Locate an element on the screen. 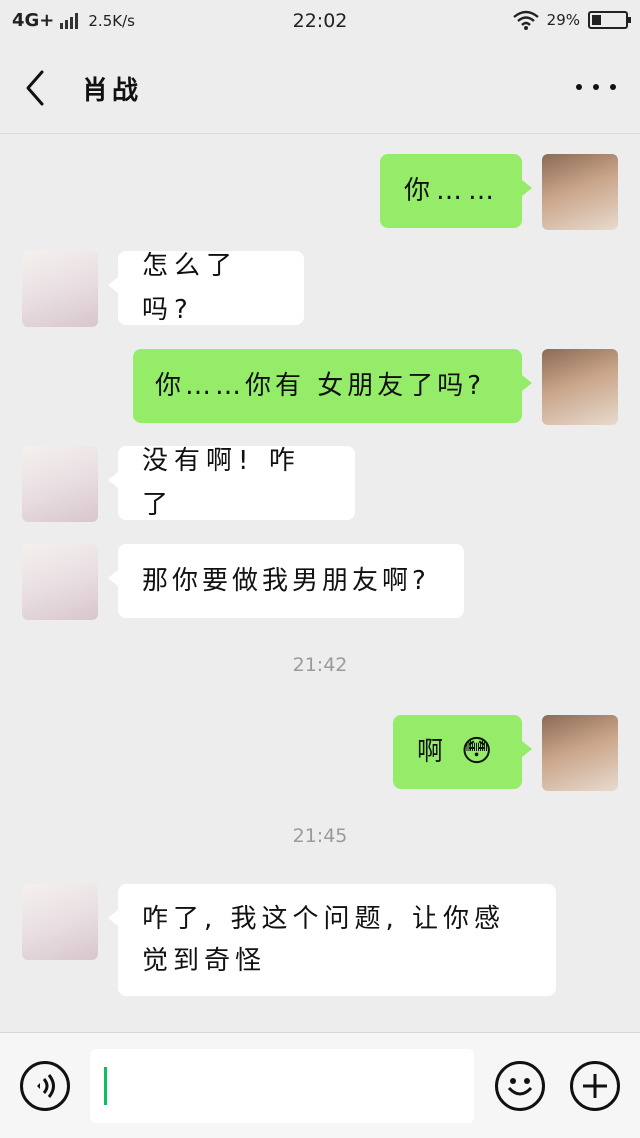 The width and height of the screenshot is (640, 1138). emoji-button is located at coordinates (520, 1086).